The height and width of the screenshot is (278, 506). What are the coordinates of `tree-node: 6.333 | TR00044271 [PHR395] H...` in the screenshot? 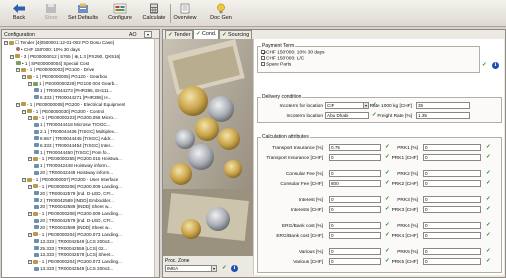 It's located at (72, 98).